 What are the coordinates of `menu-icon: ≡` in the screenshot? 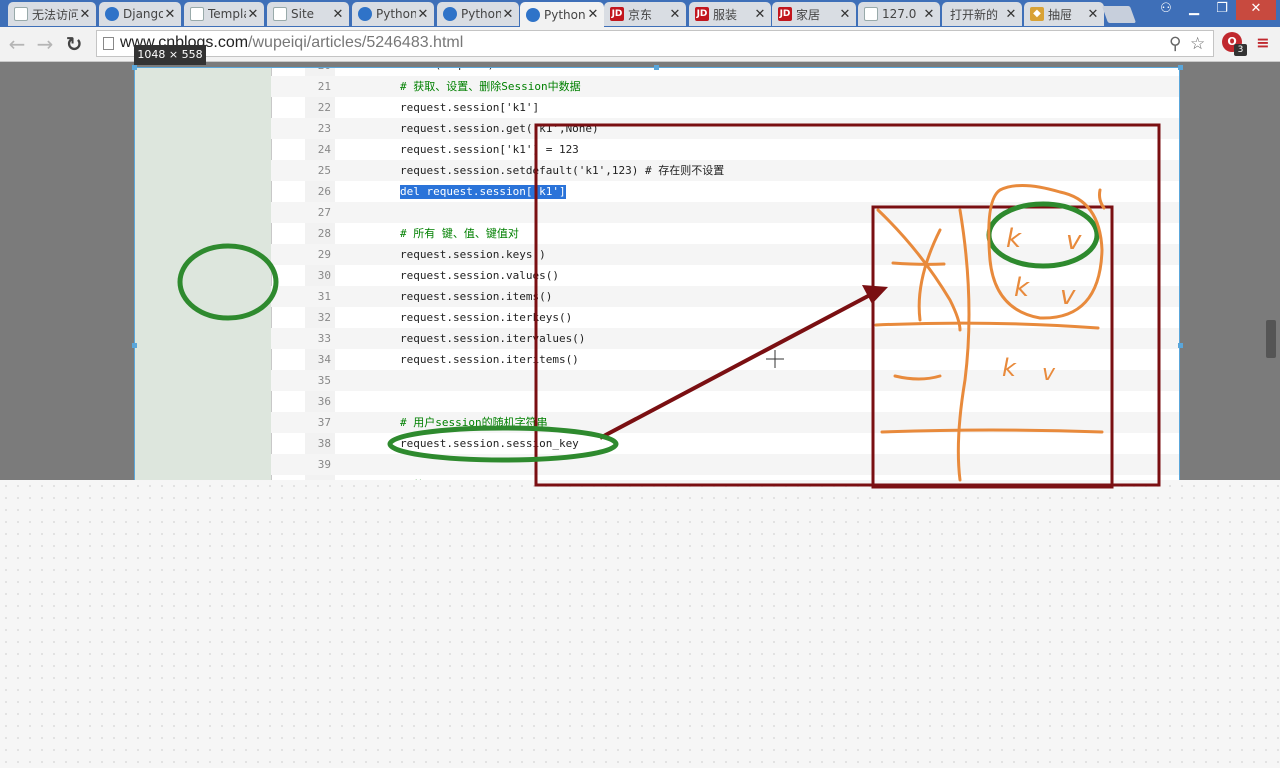 It's located at (1263, 43).